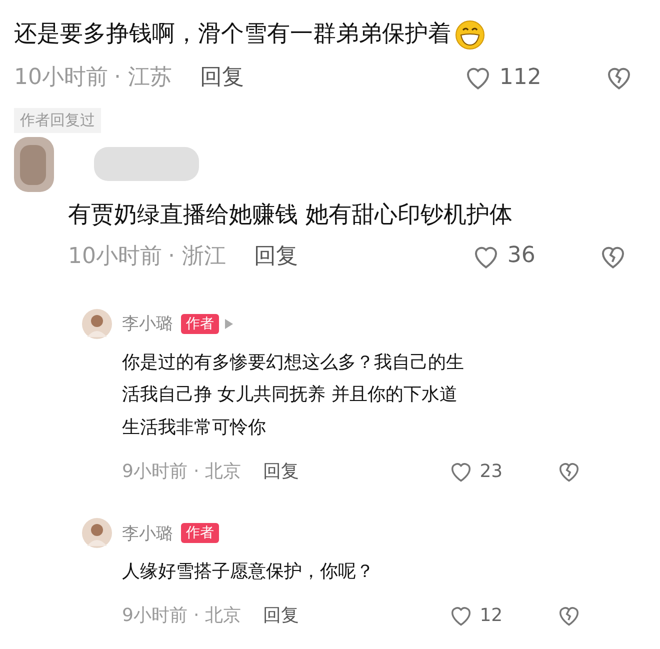 The width and height of the screenshot is (660, 649). What do you see at coordinates (520, 77) in the screenshot?
I see `like-count: 112` at bounding box center [520, 77].